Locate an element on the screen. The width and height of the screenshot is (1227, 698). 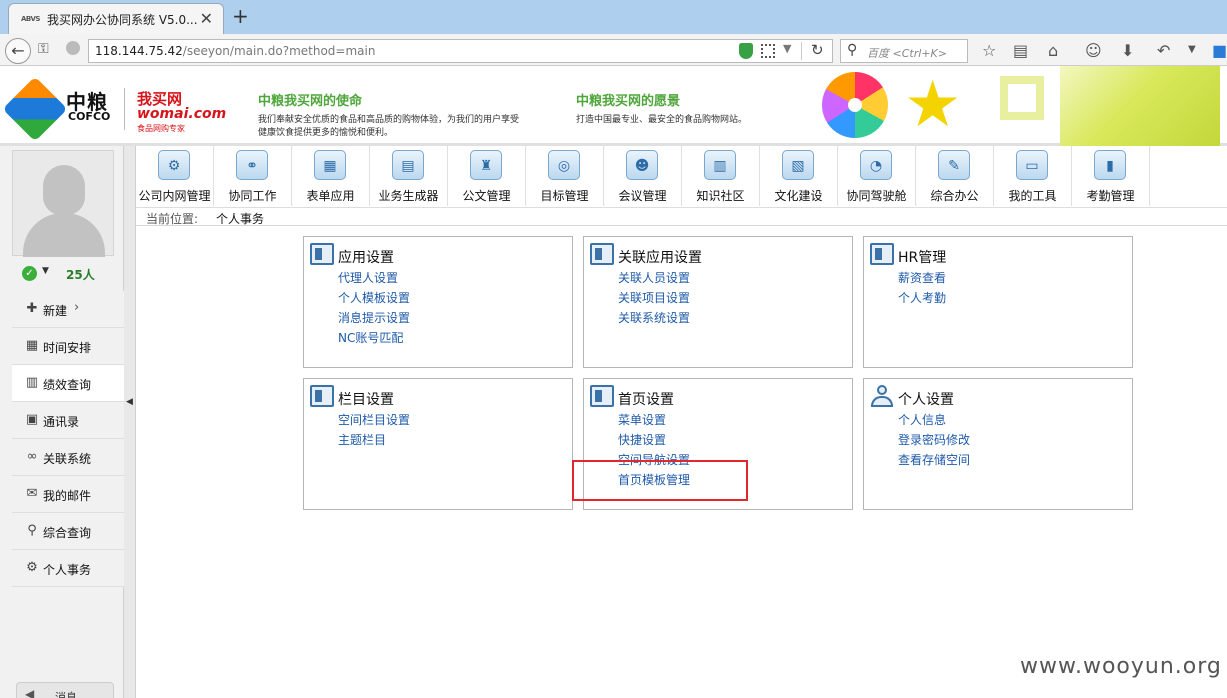
mission-line-1: 我们奉献安全优质的食品和高品质的购物体验，为我们的用户享受 is located at coordinates (389, 120).